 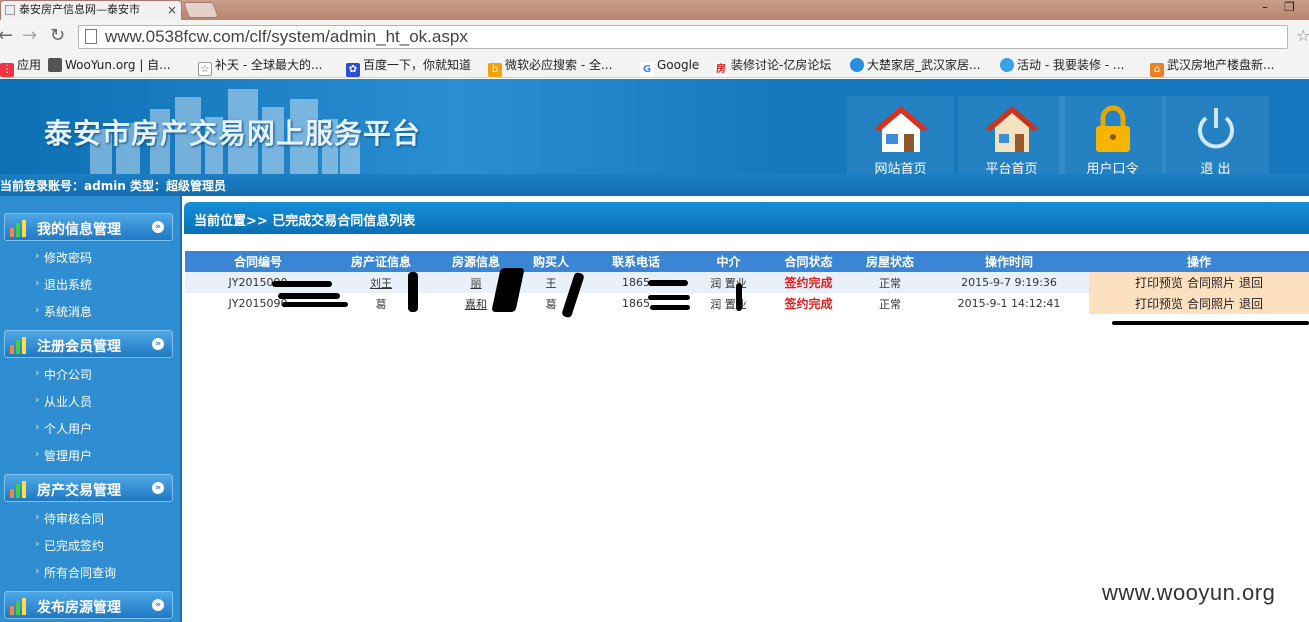 What do you see at coordinates (79, 230) in the screenshot?
I see `sidebar-group-label: 我的信息管理` at bounding box center [79, 230].